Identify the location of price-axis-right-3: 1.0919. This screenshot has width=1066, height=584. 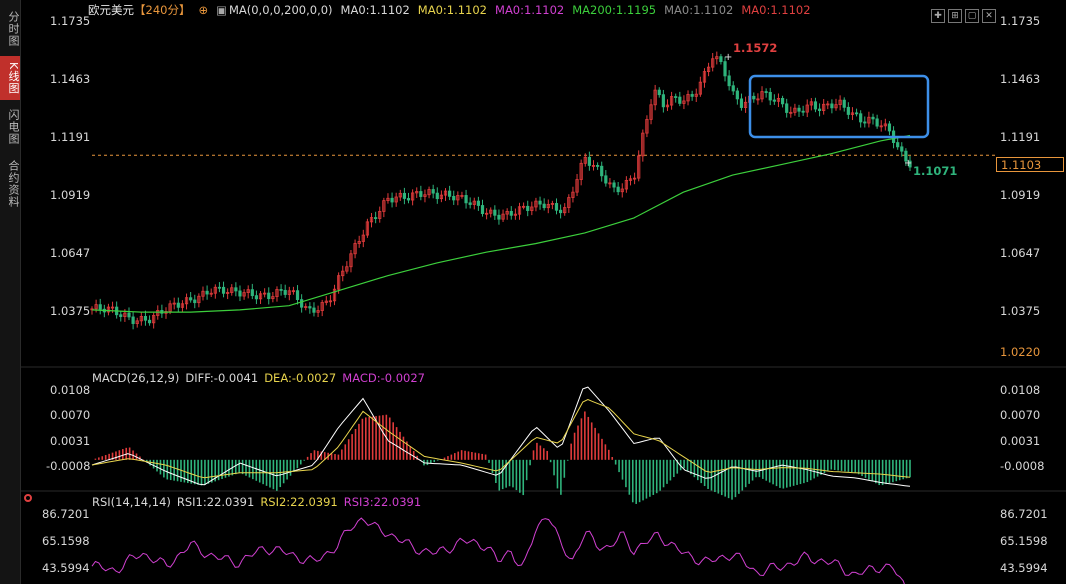
(1020, 195).